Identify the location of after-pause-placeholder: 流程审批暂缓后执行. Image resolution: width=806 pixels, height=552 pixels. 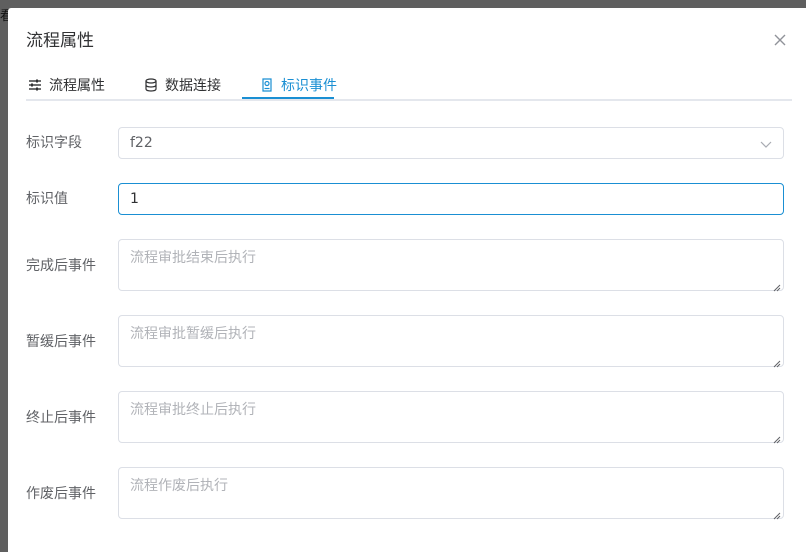
(193, 334).